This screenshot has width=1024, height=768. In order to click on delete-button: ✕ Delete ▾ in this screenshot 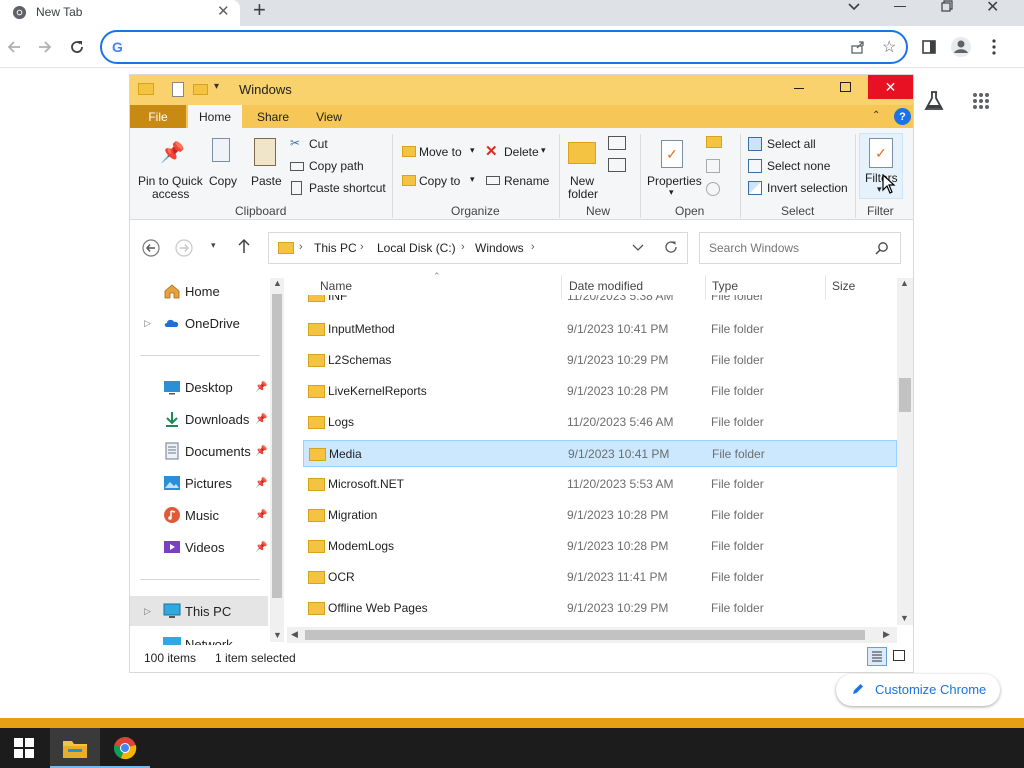, I will do `click(519, 152)`.